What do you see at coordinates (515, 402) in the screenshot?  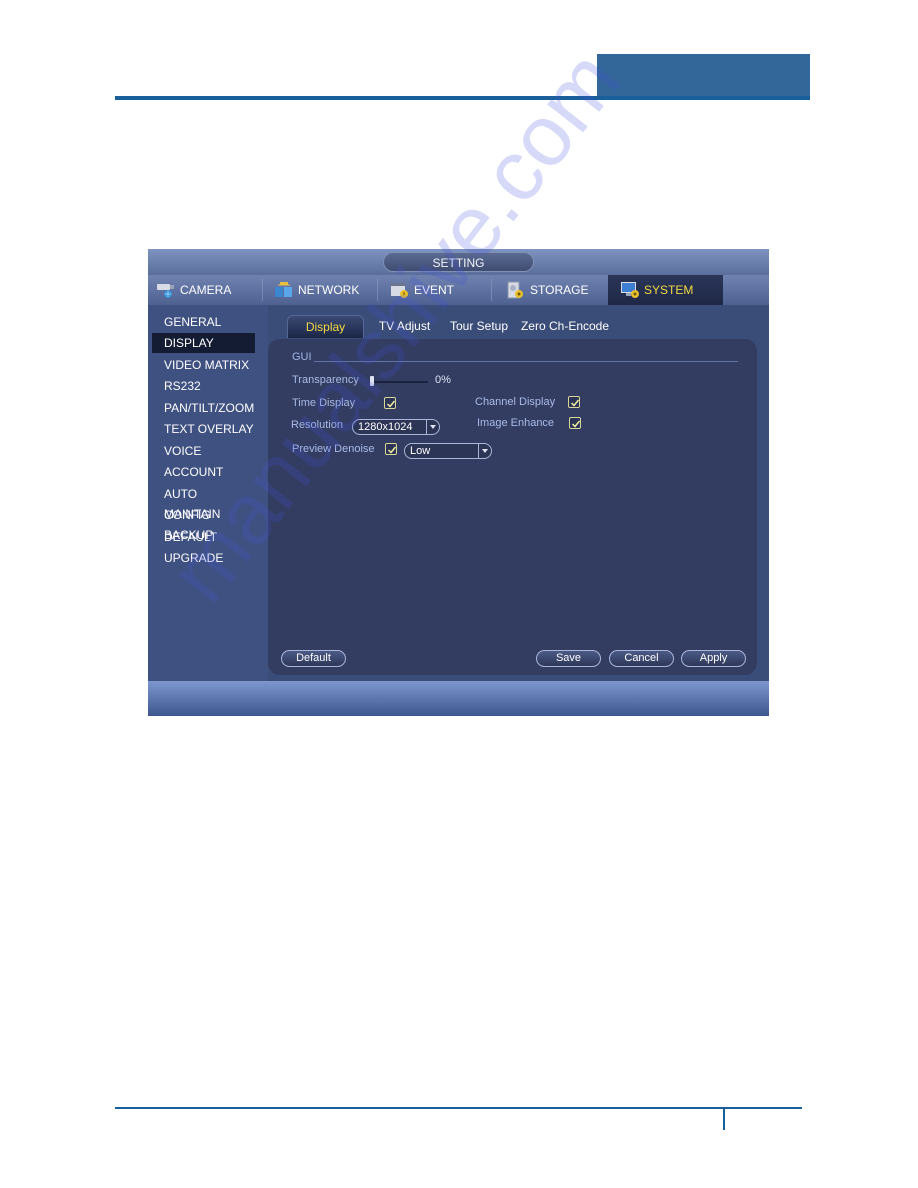 I see `channel-display-label: Channel Display` at bounding box center [515, 402].